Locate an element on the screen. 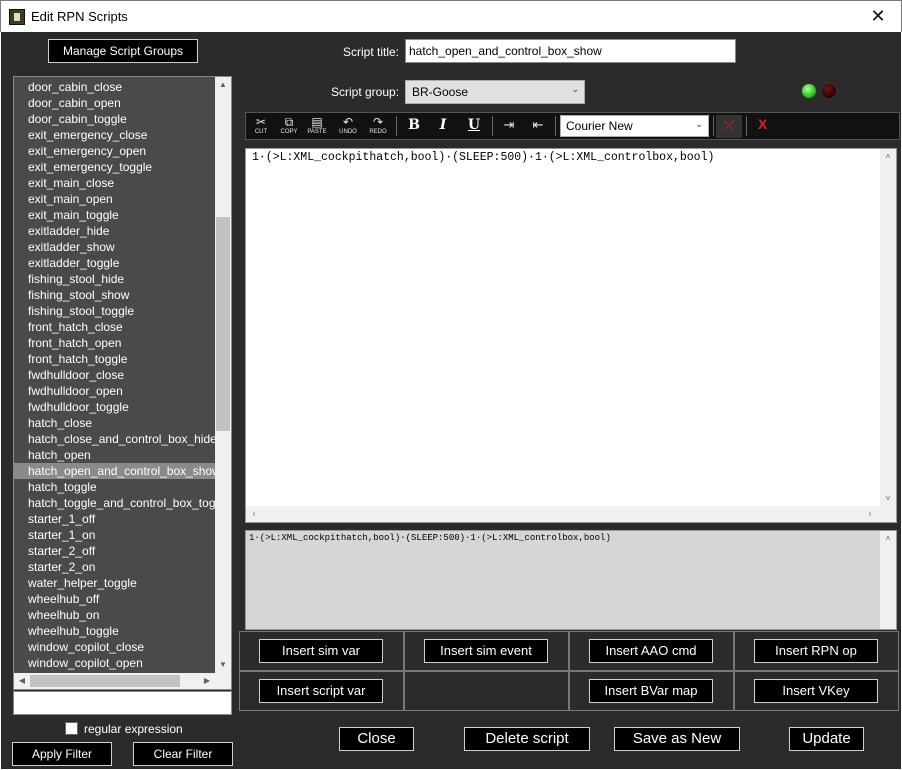 Image resolution: width=902 pixels, height=770 pixels. script-list-item: wheelhub_on is located at coordinates (115, 615).